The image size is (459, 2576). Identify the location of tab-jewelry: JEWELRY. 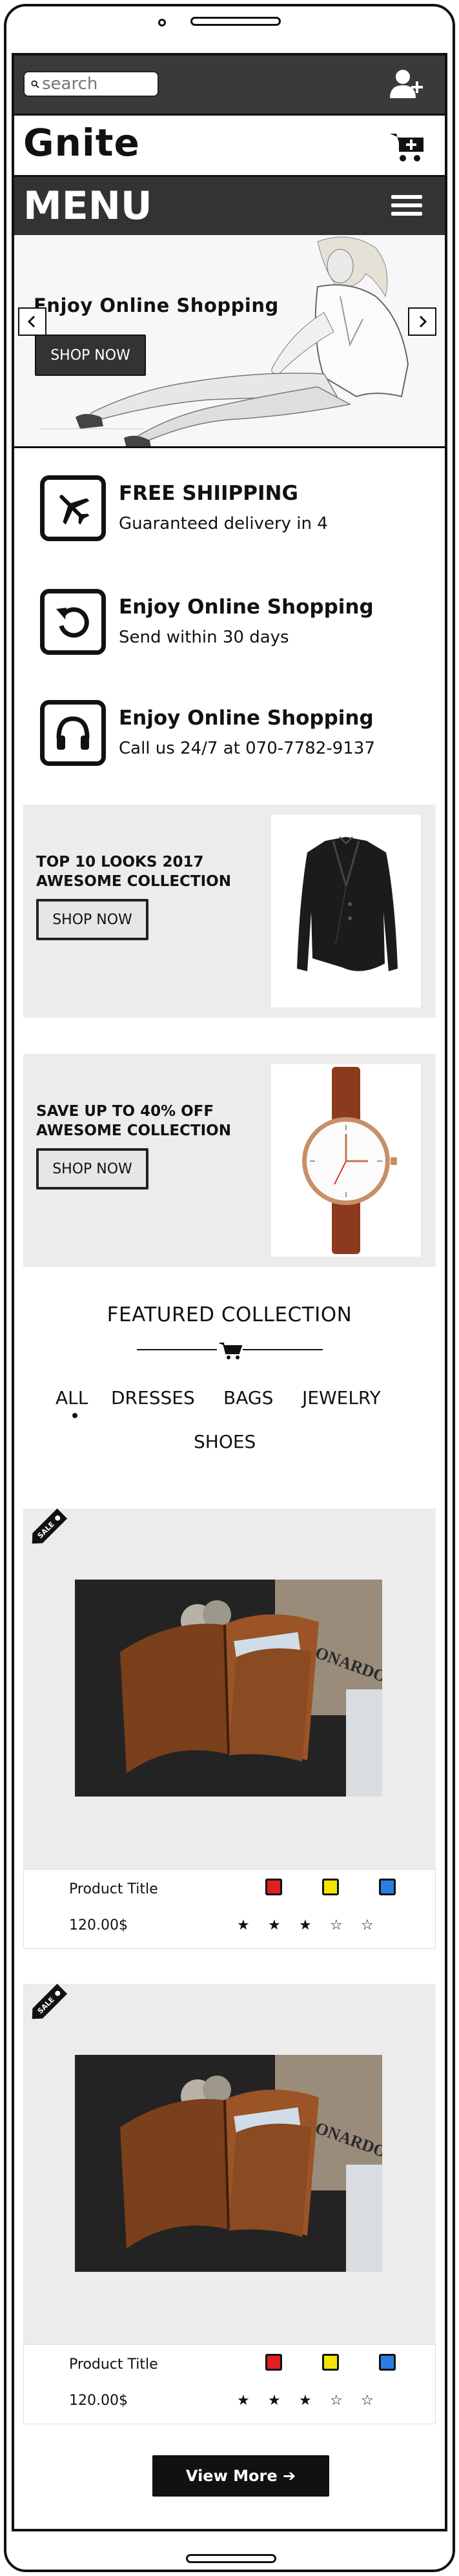
(341, 1397).